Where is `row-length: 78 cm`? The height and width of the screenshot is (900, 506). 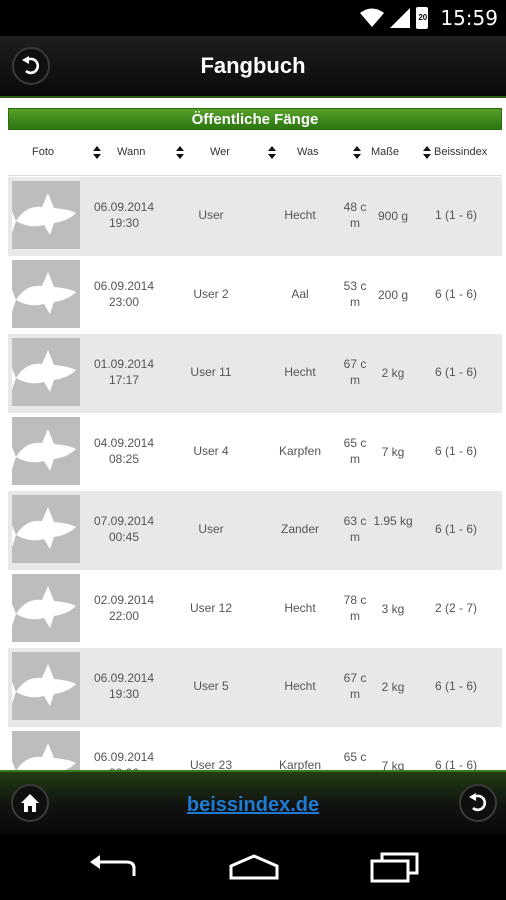 row-length: 78 cm is located at coordinates (355, 607).